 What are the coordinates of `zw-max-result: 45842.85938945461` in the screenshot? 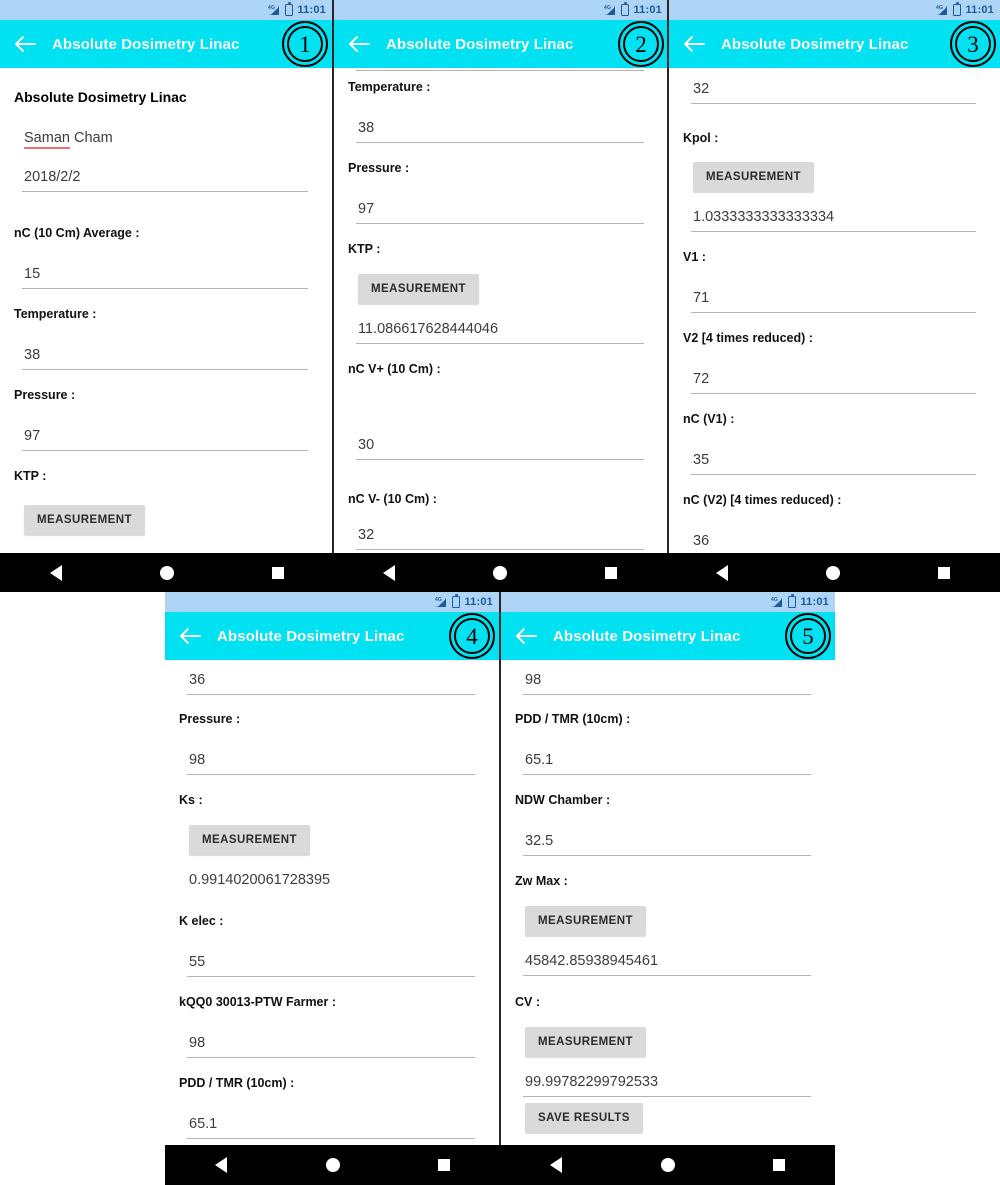 It's located at (667, 964).